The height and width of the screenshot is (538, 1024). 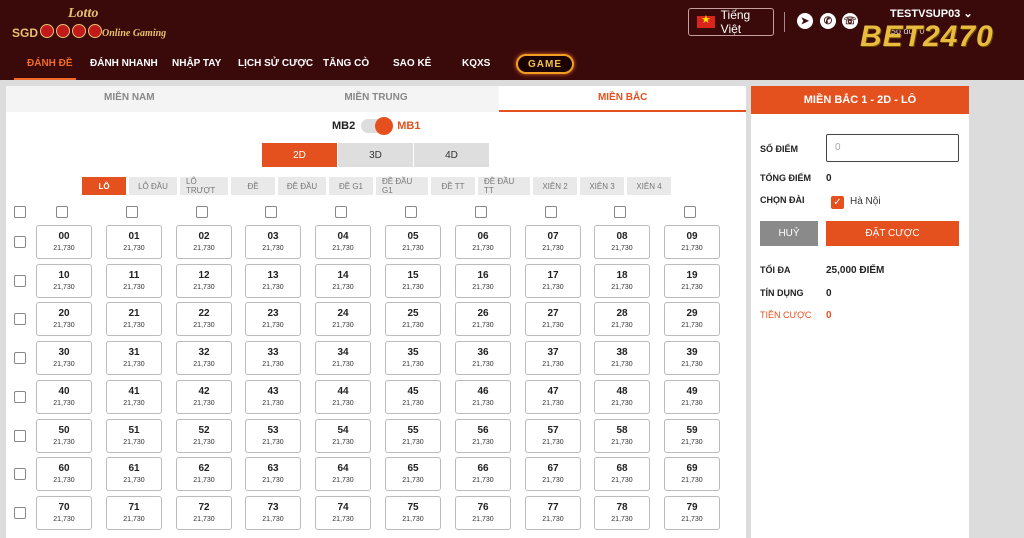 What do you see at coordinates (153, 186) in the screenshot?
I see `bet-type-tab: LÔ ĐẦU` at bounding box center [153, 186].